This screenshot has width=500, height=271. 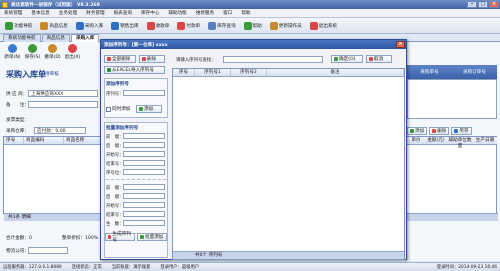 What do you see at coordinates (152, 237) in the screenshot?
I see `batch-add-button: 批量添加` at bounding box center [152, 237].